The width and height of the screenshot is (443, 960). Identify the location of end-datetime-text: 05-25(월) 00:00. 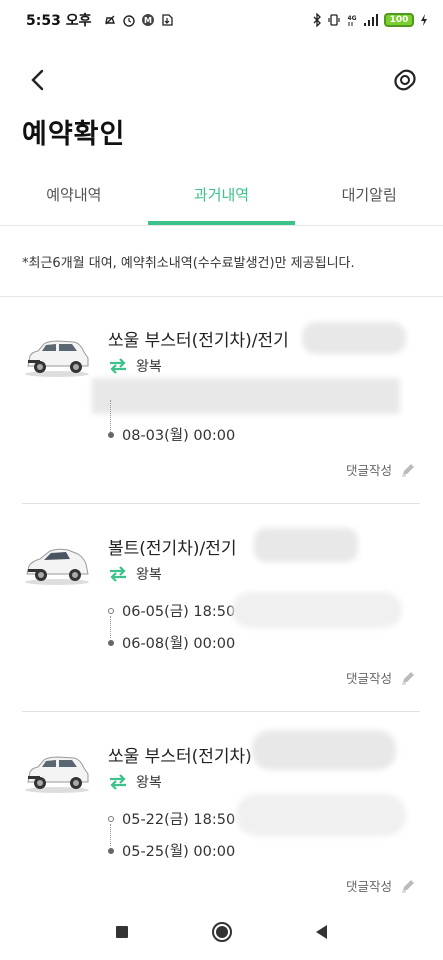
(179, 852).